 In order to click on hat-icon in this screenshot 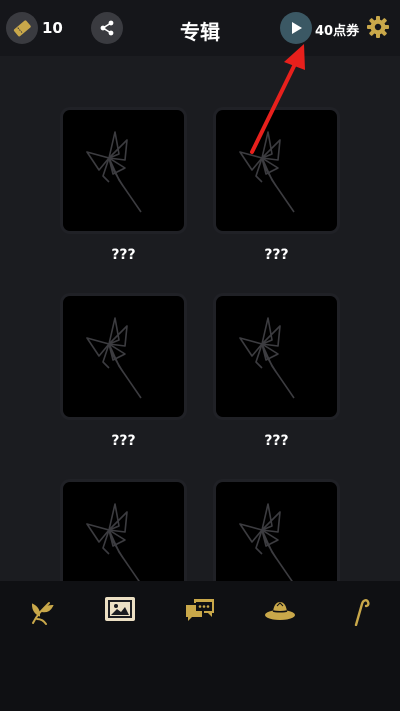, I will do `click(280, 611)`.